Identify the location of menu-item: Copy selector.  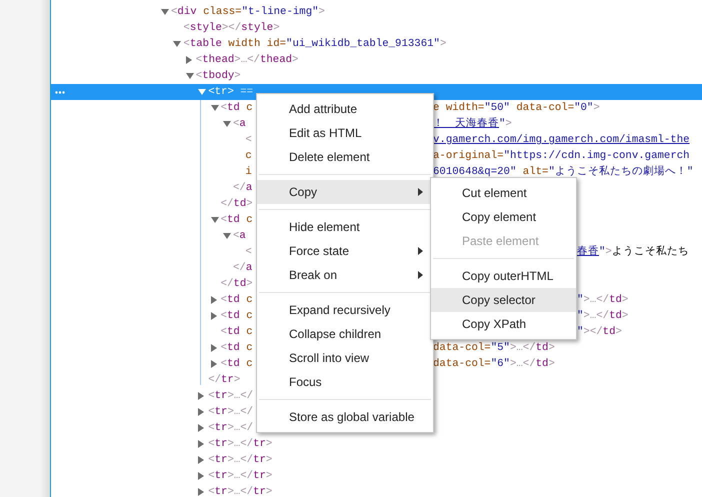
(503, 300).